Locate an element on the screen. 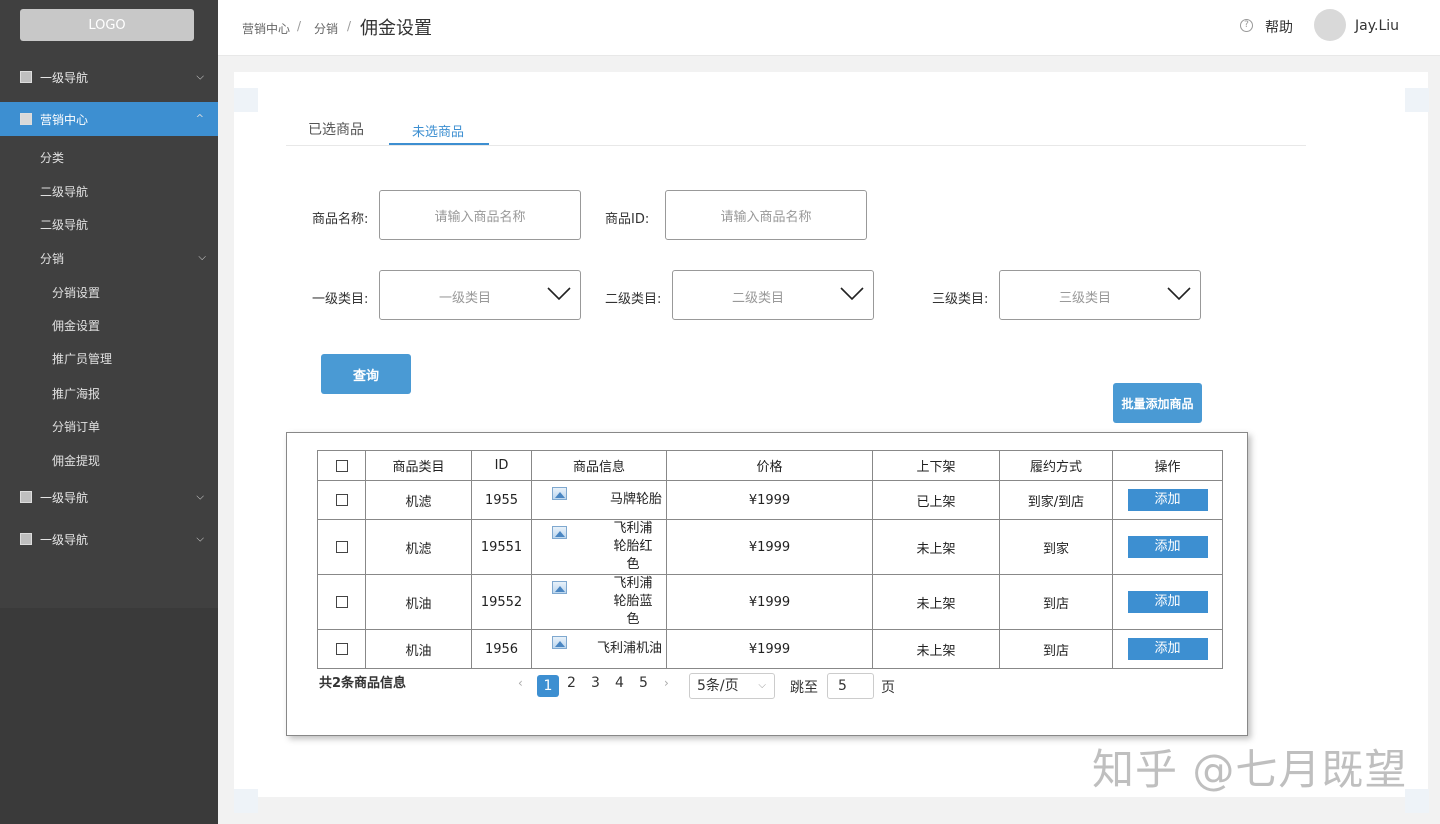 This screenshot has height=824, width=1440. tab-selected-products: 已选商品 is located at coordinates (336, 129).